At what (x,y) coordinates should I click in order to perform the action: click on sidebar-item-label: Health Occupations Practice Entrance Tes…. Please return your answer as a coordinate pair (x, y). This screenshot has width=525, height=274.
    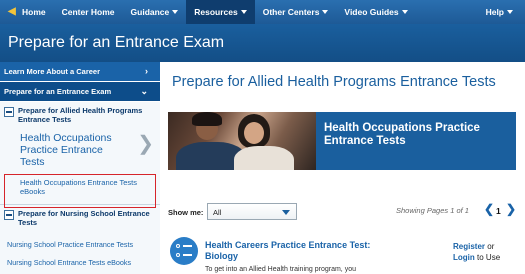
    Looking at the image, I should click on (66, 150).